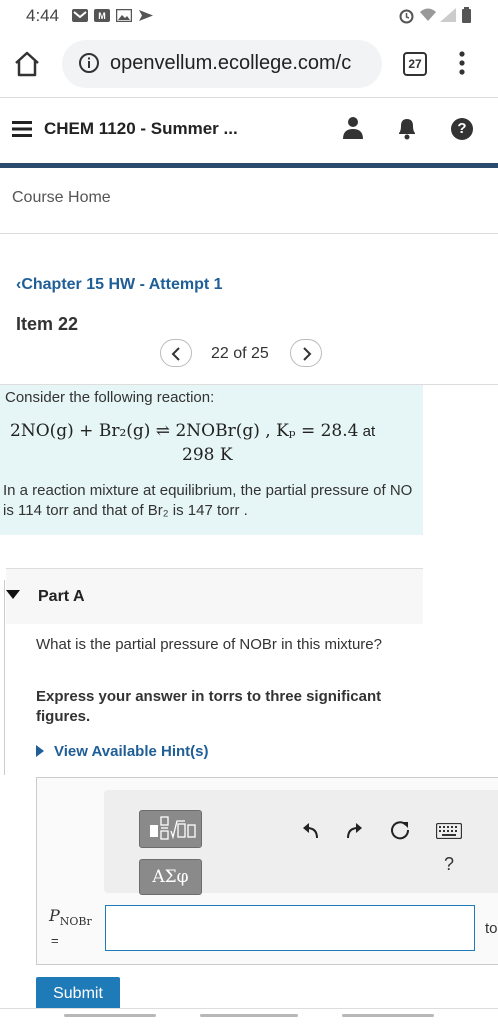 This screenshot has height=1024, width=498. What do you see at coordinates (400, 830) in the screenshot?
I see `reset-icon` at bounding box center [400, 830].